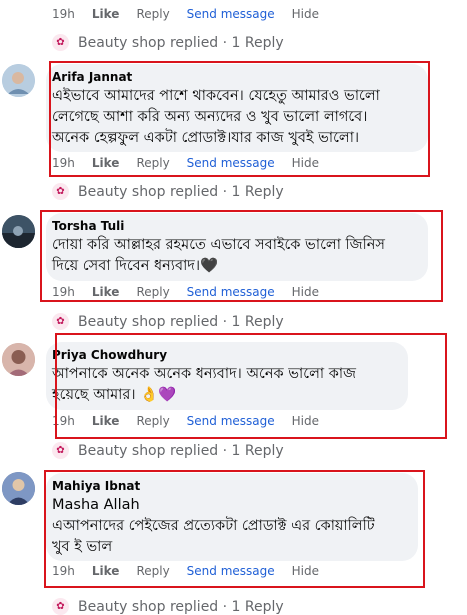 This screenshot has width=467, height=615. Describe the element at coordinates (63, 14) in the screenshot. I see `timestamp: 19h` at that location.